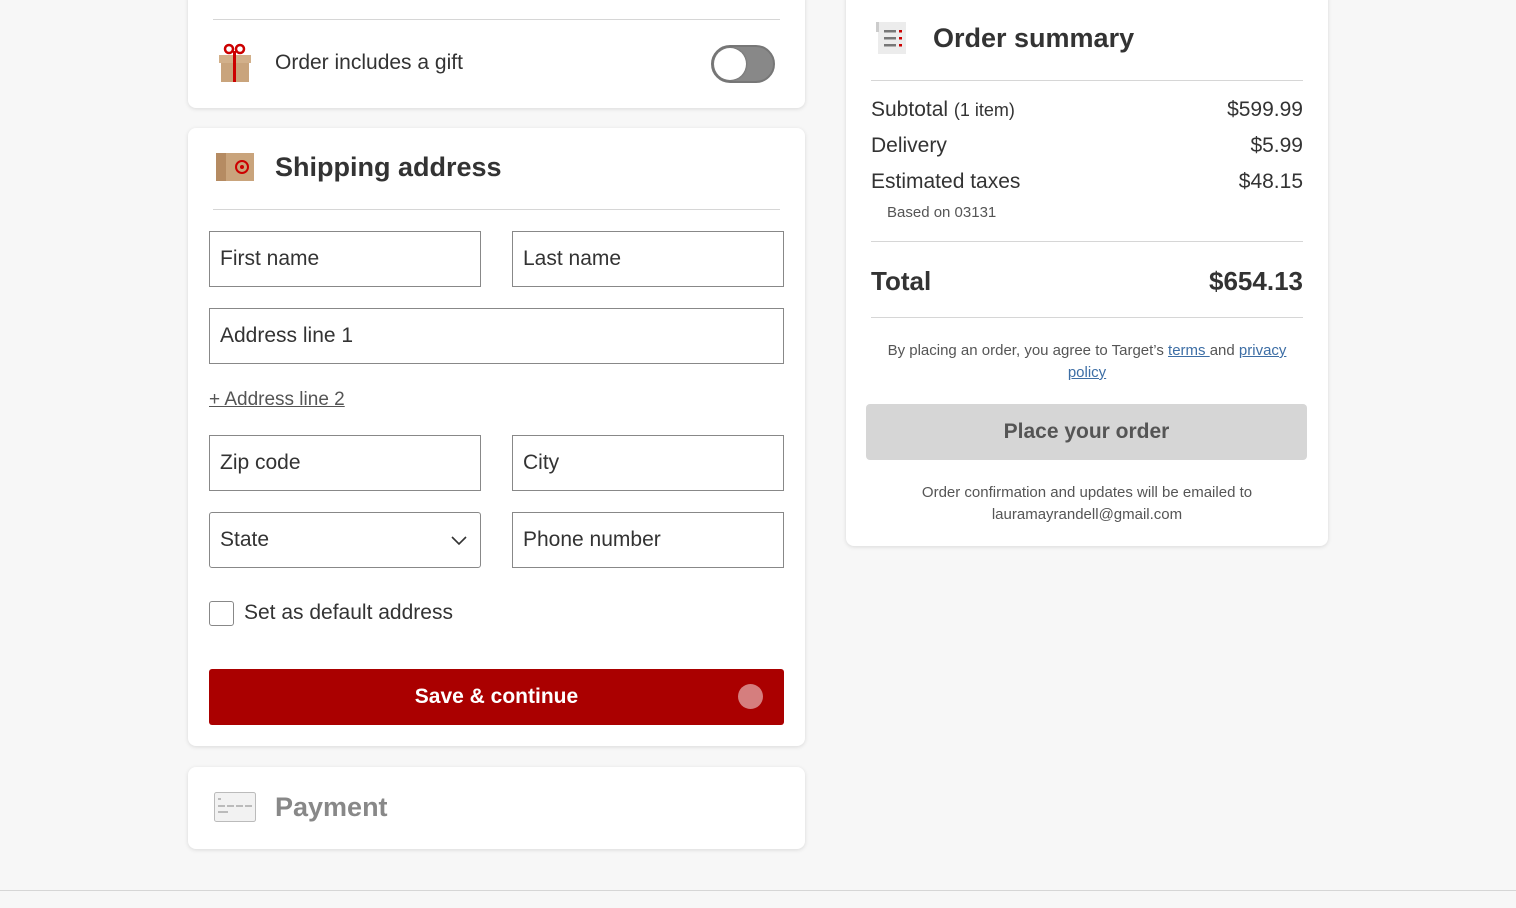  I want to click on subtotal-items: (1 item), so click(984, 110).